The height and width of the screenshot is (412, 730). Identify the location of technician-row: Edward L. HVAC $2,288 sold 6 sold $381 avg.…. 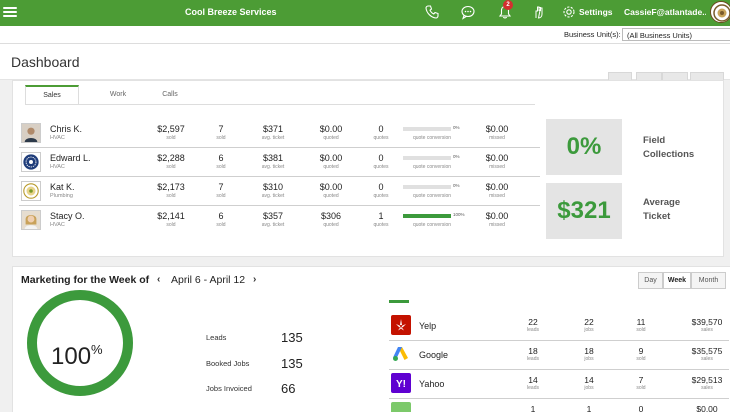
(279, 162).